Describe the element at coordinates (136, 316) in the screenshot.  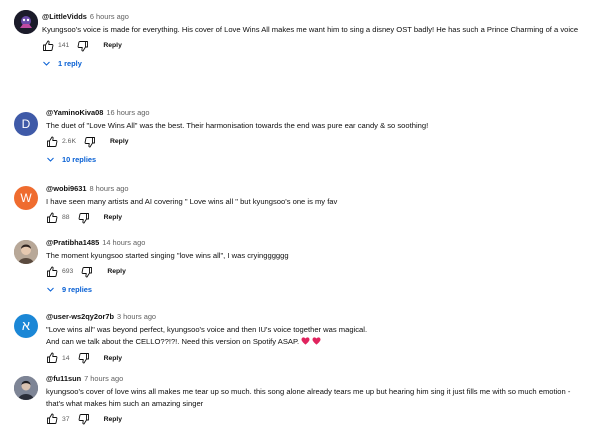
I see `comment-time: 3 hours ago` at that location.